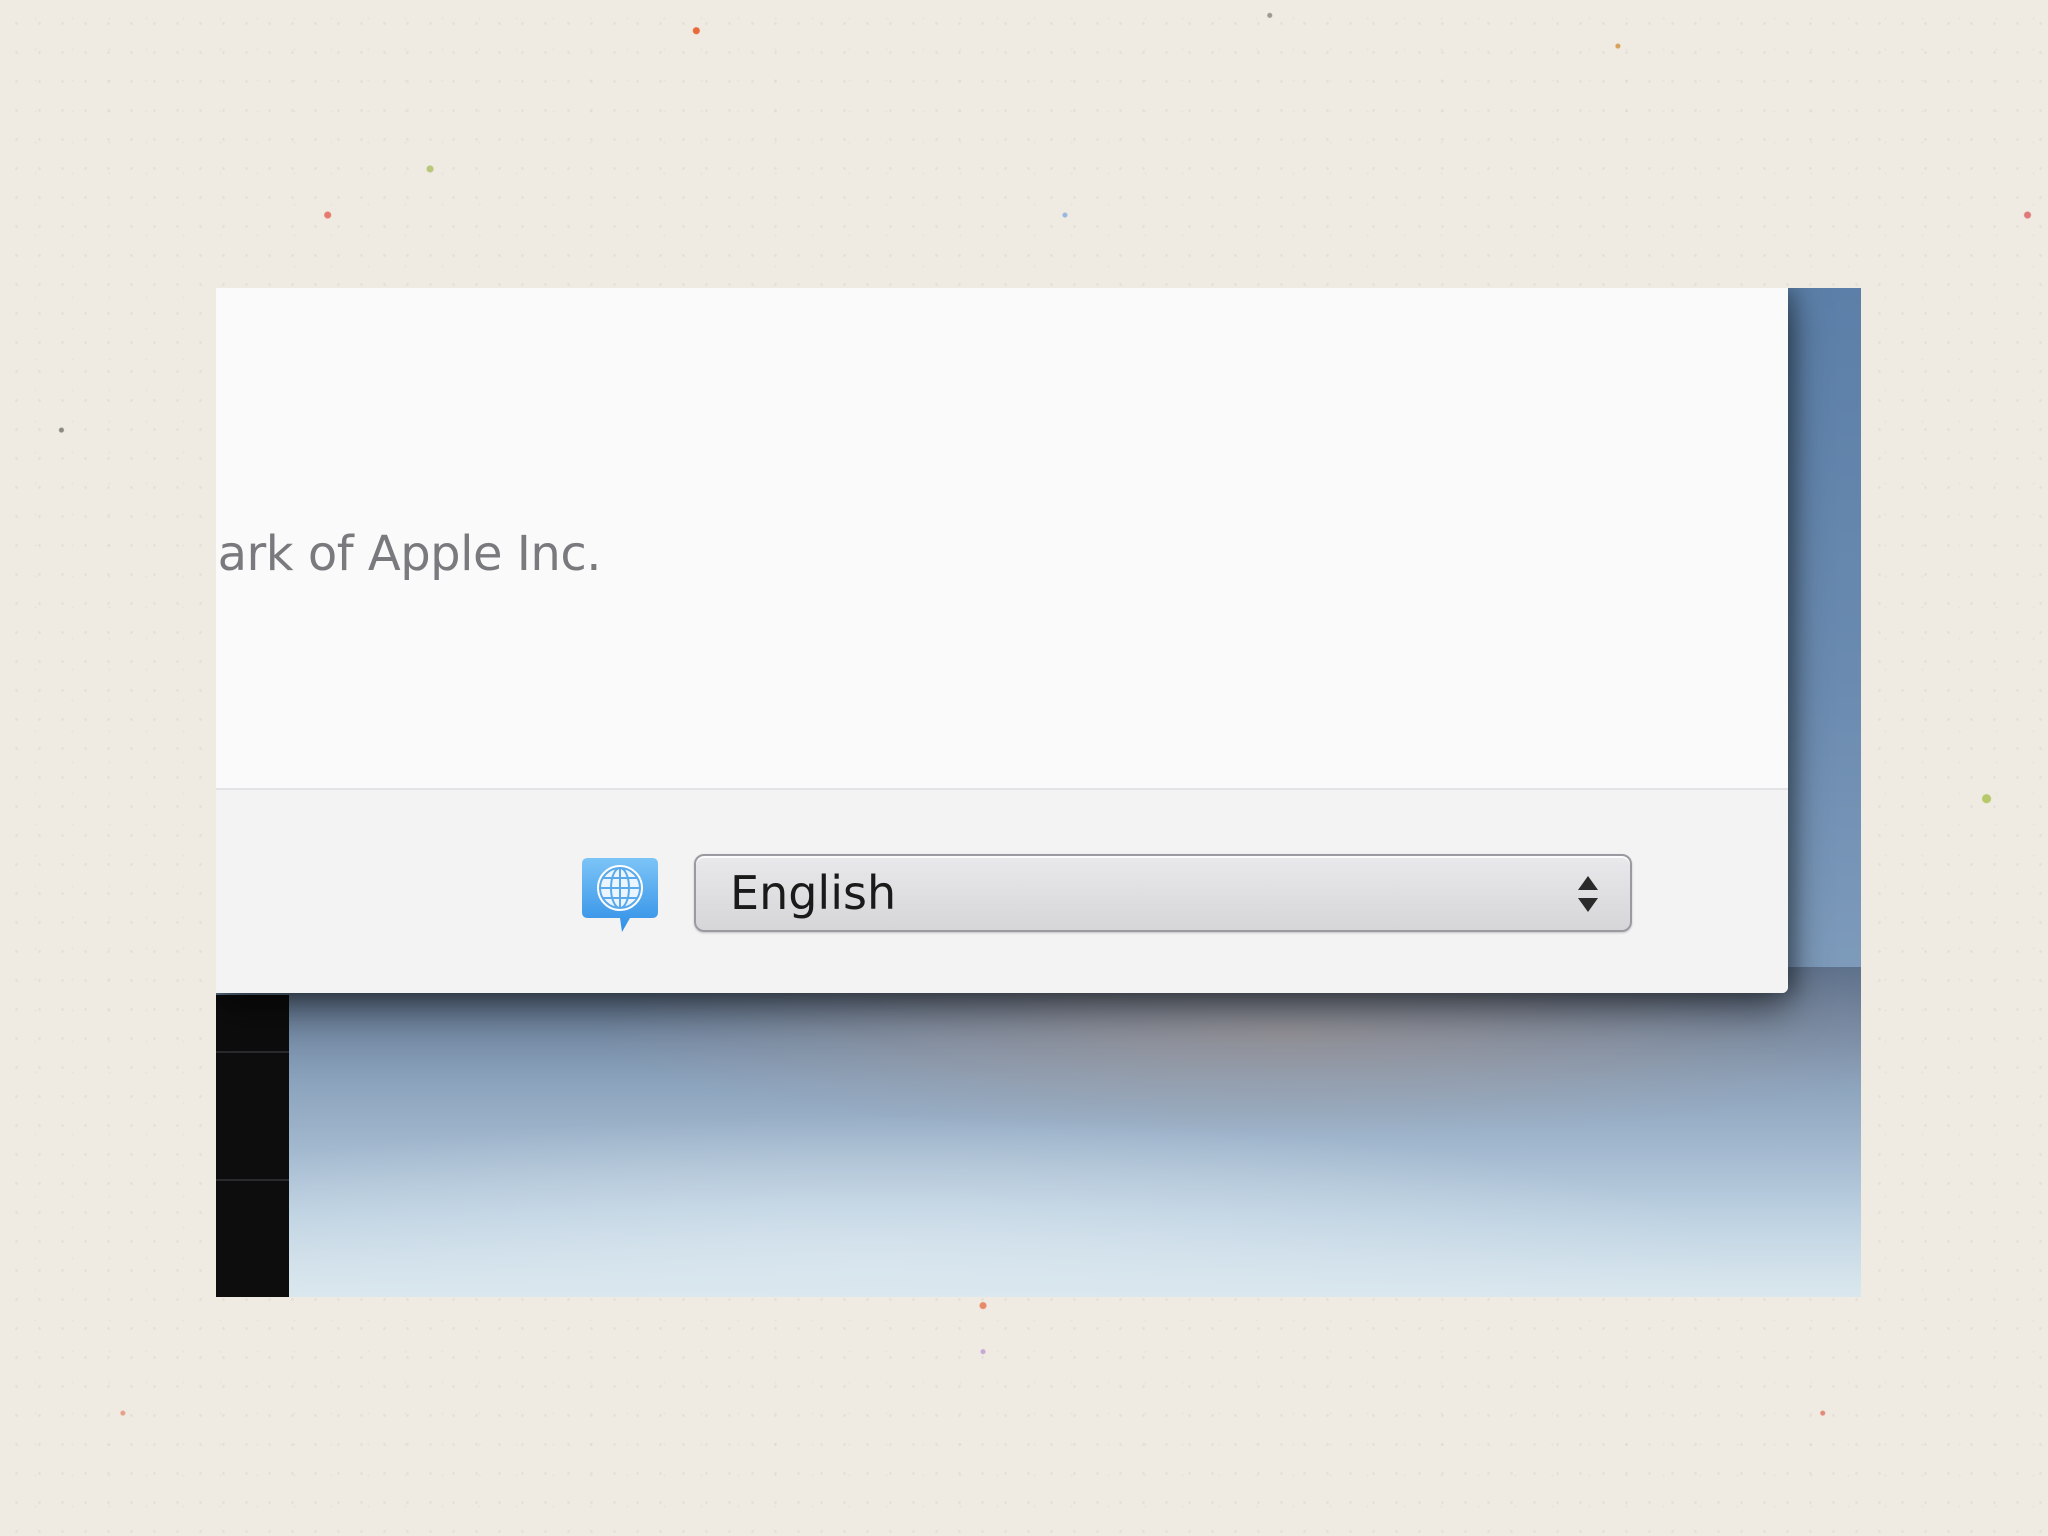  I want to click on up-down-arrows-icon, so click(1588, 894).